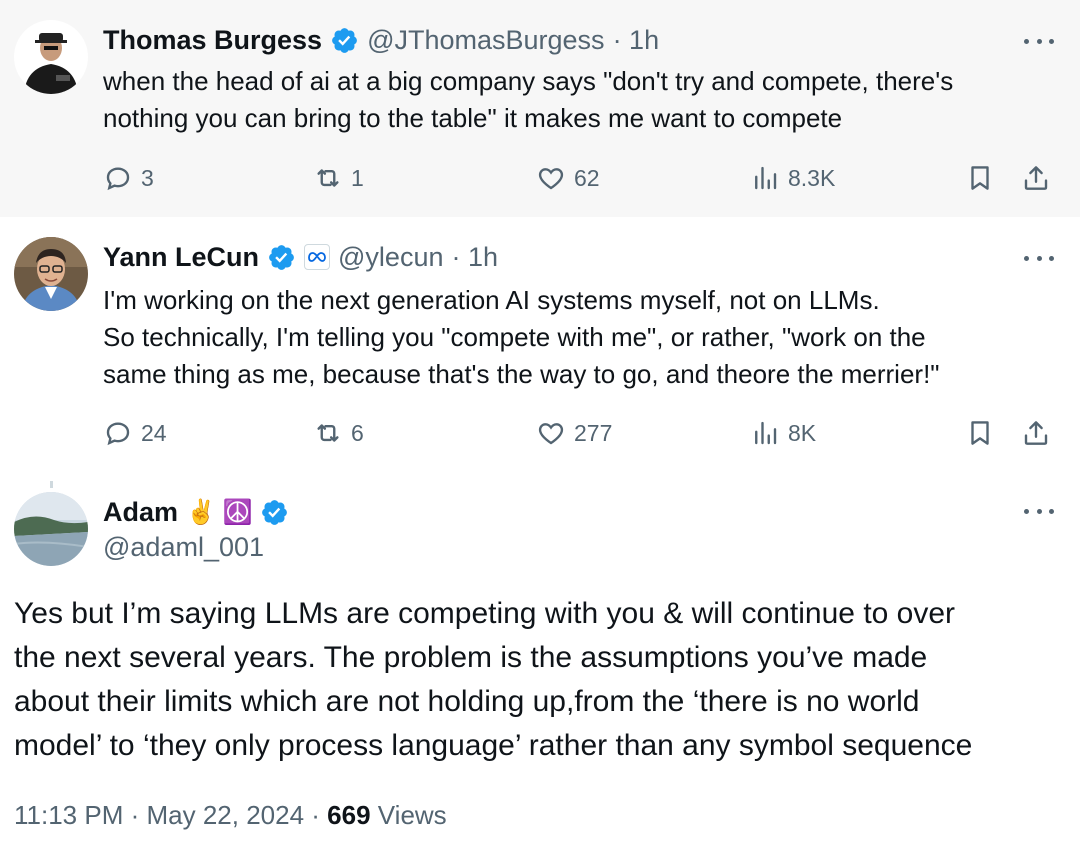 This screenshot has width=1080, height=848. Describe the element at coordinates (154, 432) in the screenshot. I see `reply-count: 24` at that location.